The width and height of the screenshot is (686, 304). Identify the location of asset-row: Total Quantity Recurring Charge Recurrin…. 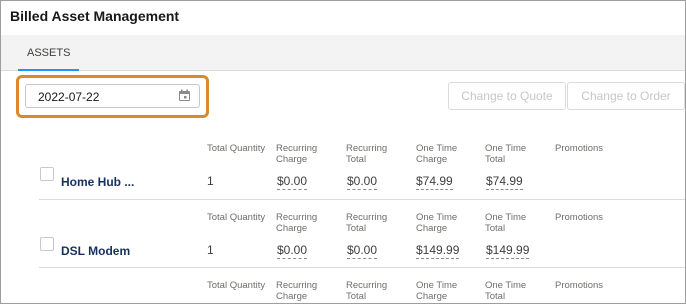
(343, 285).